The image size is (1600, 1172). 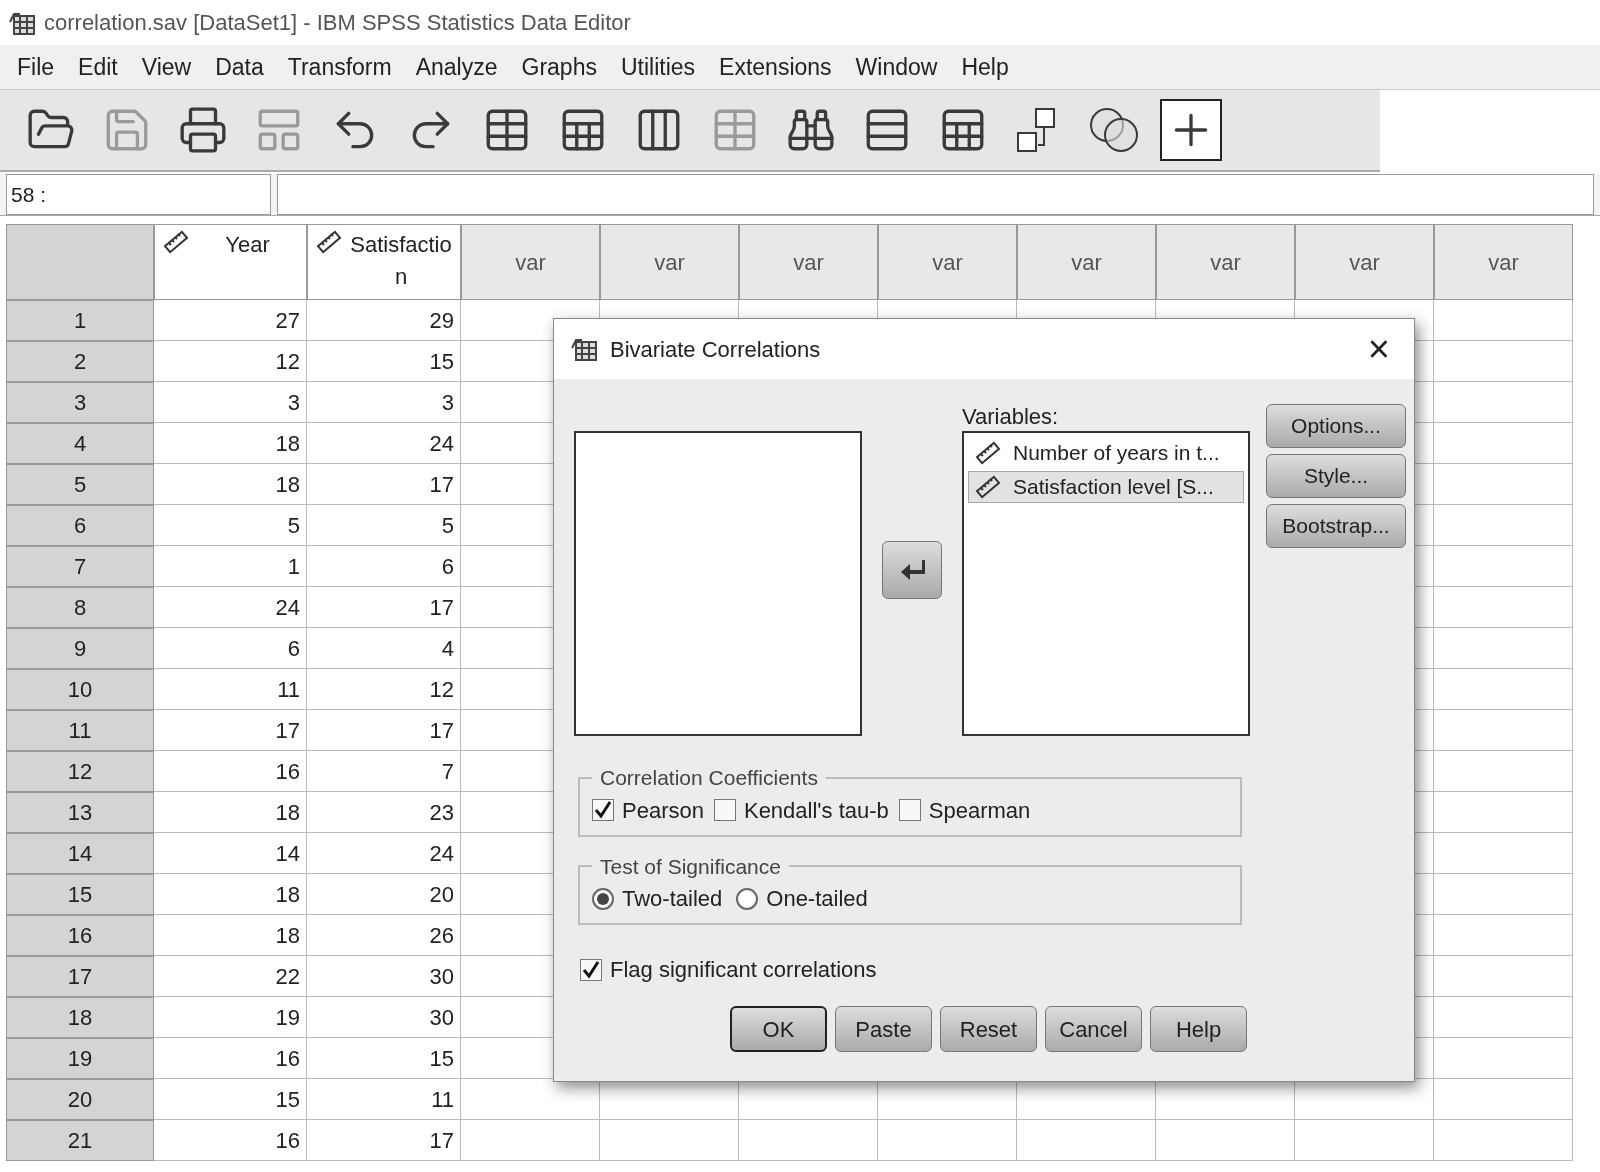 I want to click on row-number: 6, so click(x=80, y=525).